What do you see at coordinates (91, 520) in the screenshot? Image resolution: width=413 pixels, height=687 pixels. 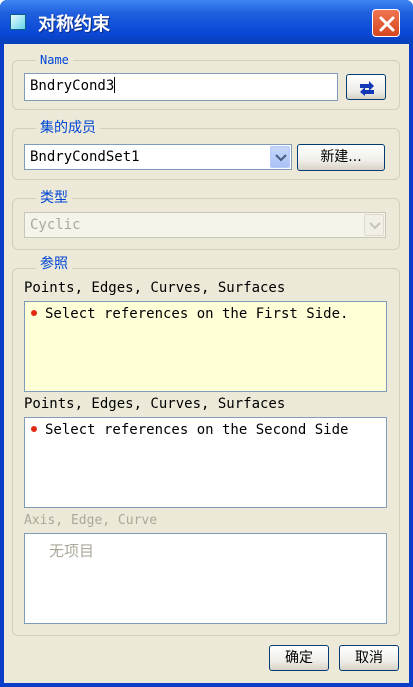 I see `axis-label: Axis, Edge, Curve` at bounding box center [91, 520].